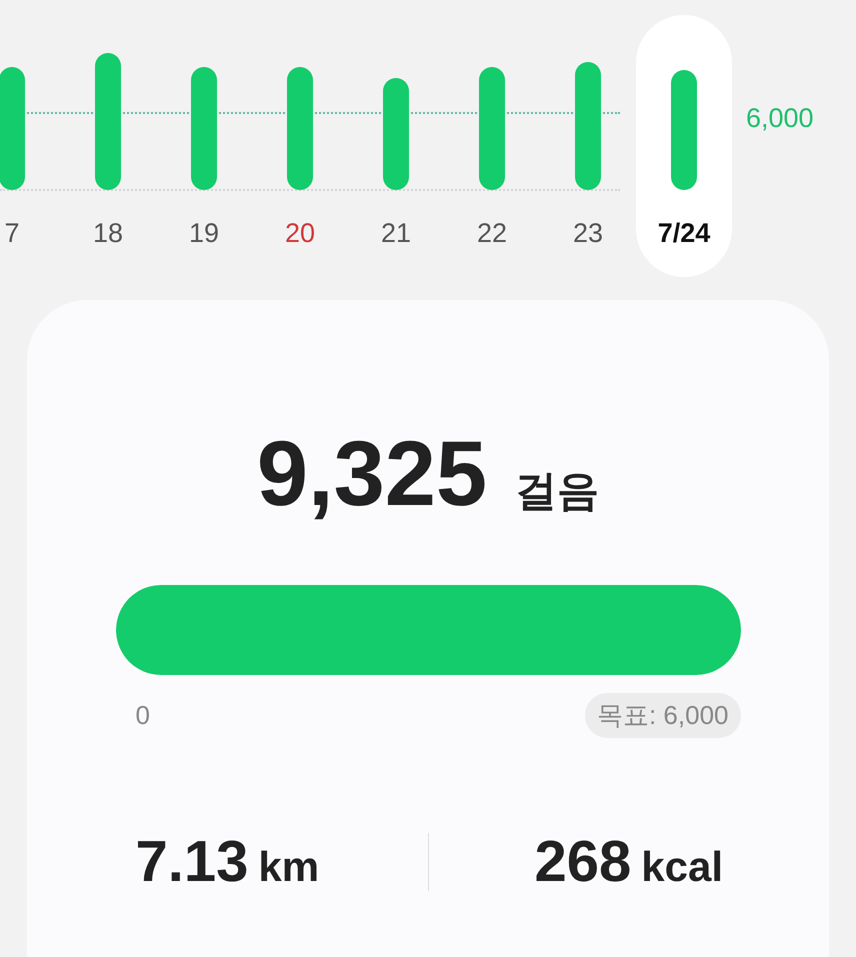  I want to click on stat-unit: kcal, so click(682, 867).